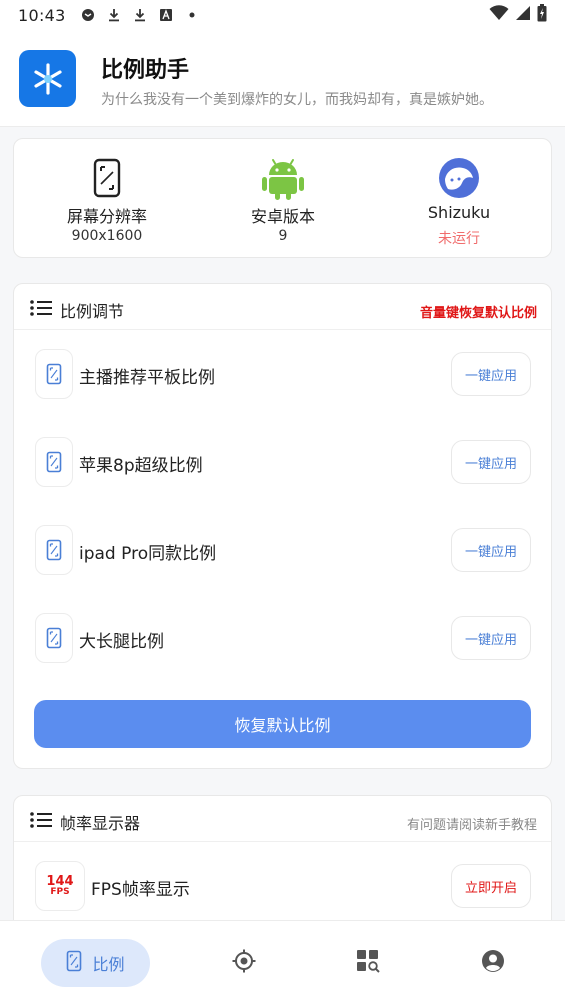 The image size is (565, 1006). I want to click on fps-option-label: FPS帧率显示, so click(140, 890).